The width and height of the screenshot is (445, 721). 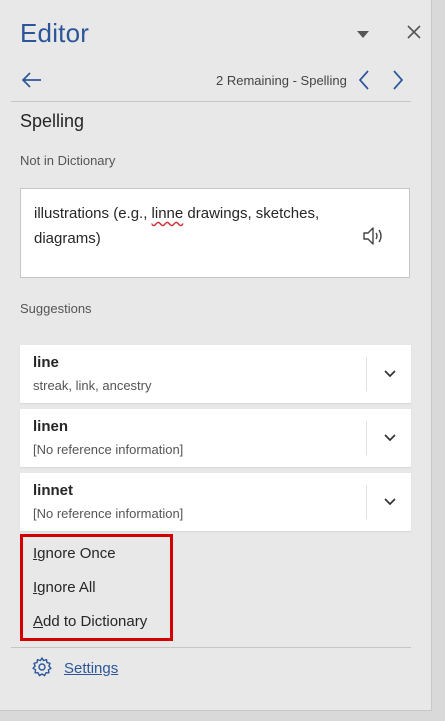 I want to click on section-title: Spelling, so click(x=52, y=121).